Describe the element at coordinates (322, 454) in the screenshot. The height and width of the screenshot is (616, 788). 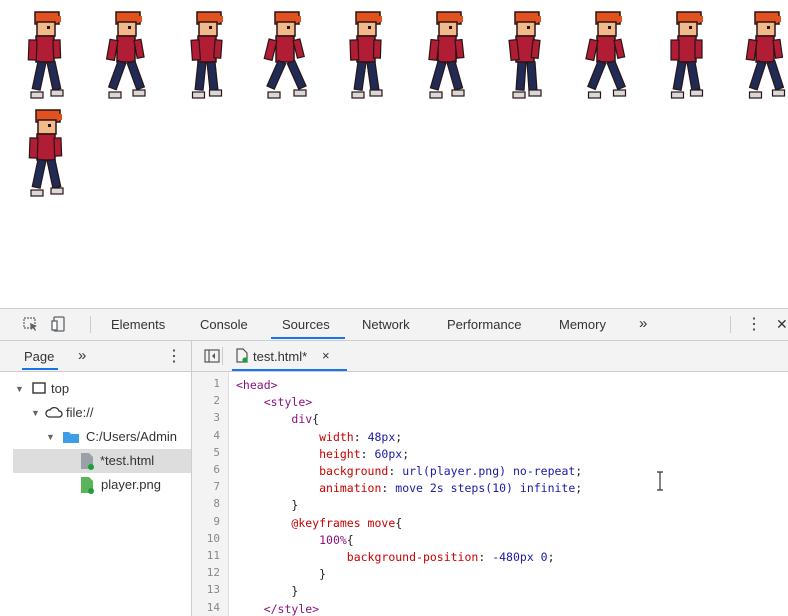
I see `code-line: height: 60px;` at that location.